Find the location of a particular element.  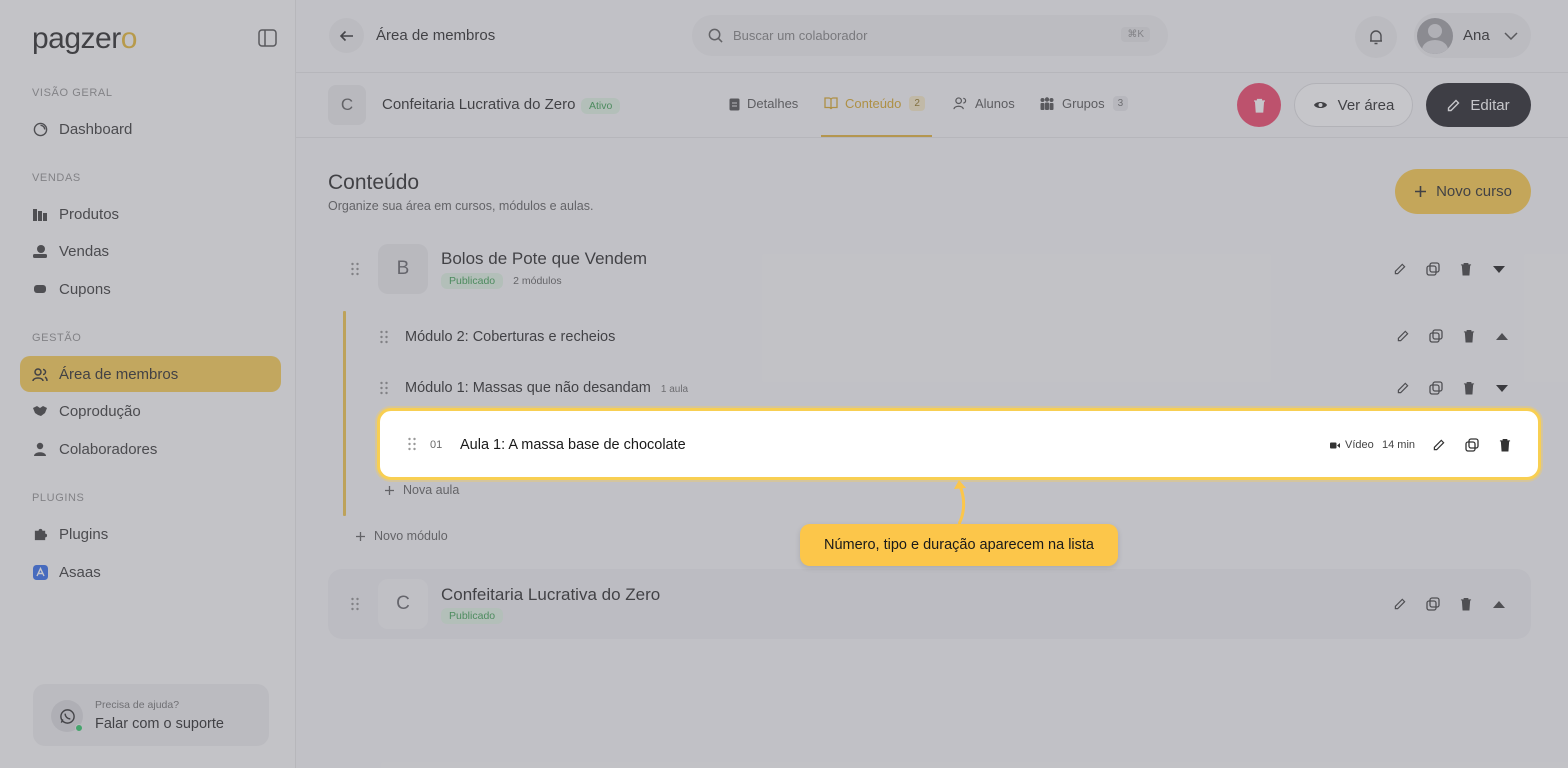

logo-text: pagzer is located at coordinates (76, 38).